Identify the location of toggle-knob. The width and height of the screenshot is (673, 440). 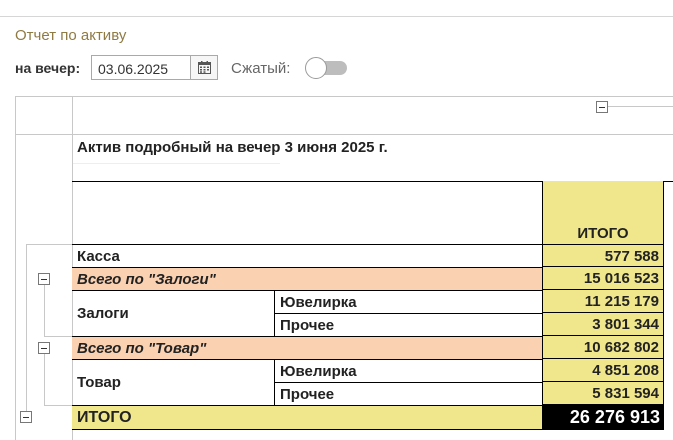
(316, 68).